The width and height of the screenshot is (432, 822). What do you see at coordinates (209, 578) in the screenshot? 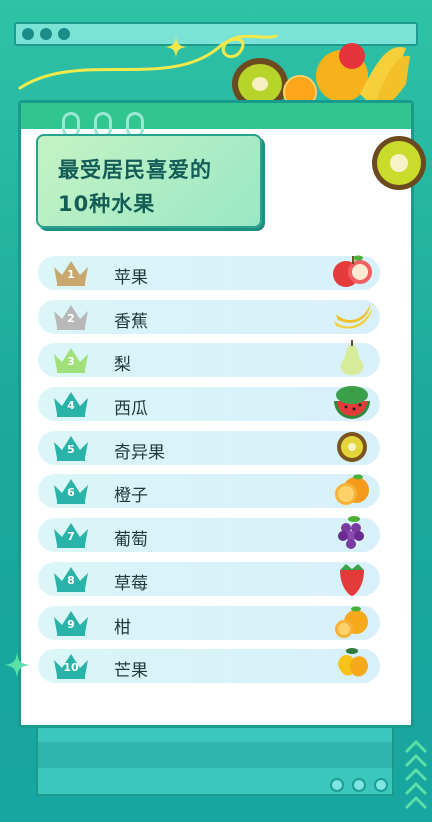
I see `ranking-row: 8 草莓` at bounding box center [209, 578].